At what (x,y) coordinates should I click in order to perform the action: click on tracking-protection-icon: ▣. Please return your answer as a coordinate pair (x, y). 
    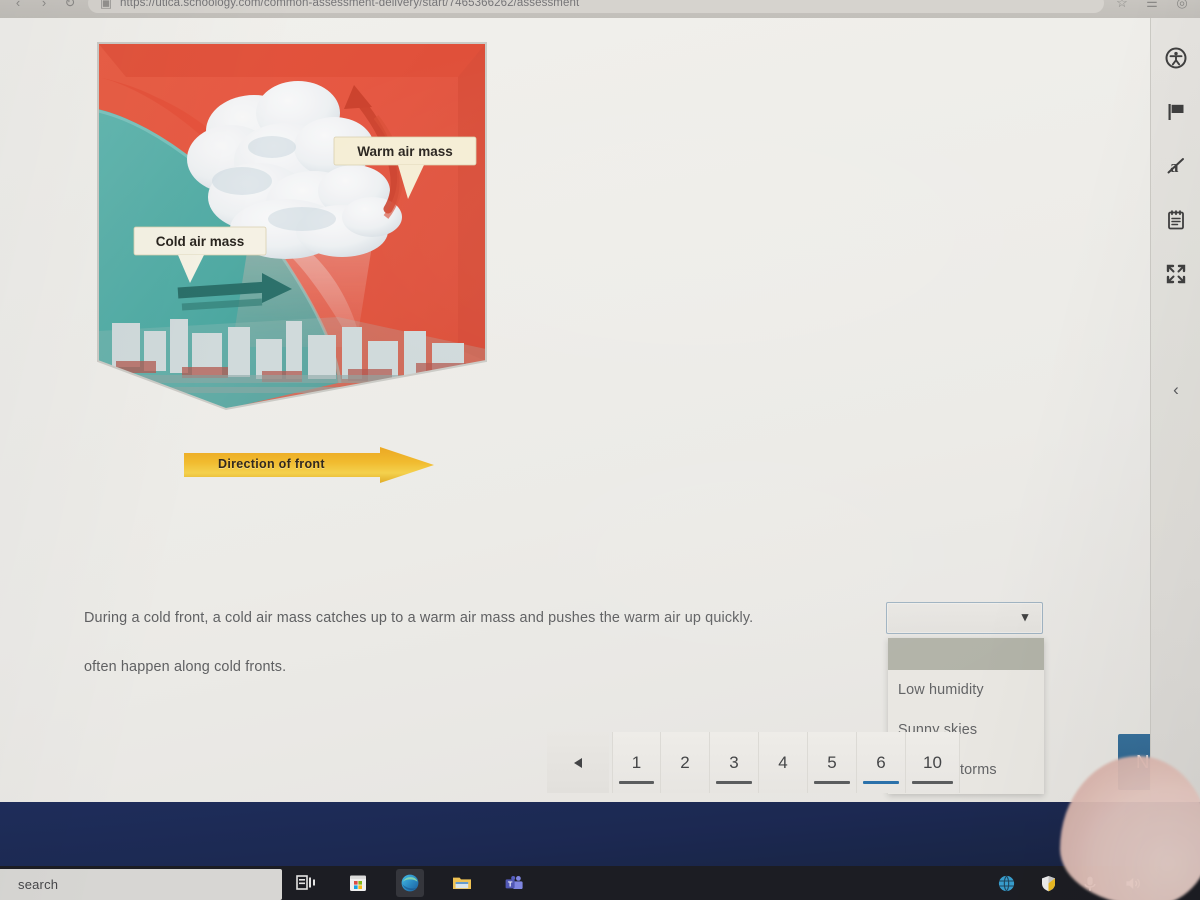
    Looking at the image, I should click on (106, 5).